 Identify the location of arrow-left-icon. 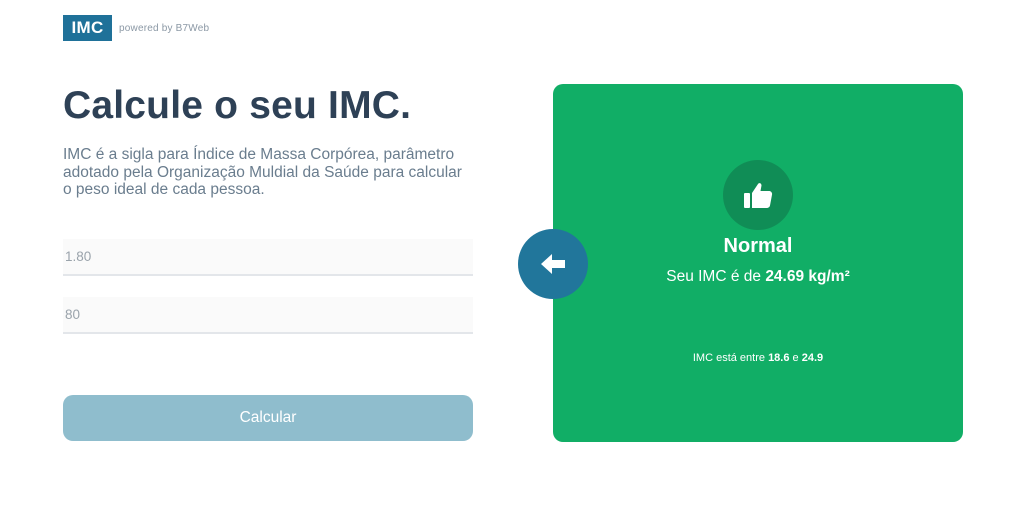
(553, 264).